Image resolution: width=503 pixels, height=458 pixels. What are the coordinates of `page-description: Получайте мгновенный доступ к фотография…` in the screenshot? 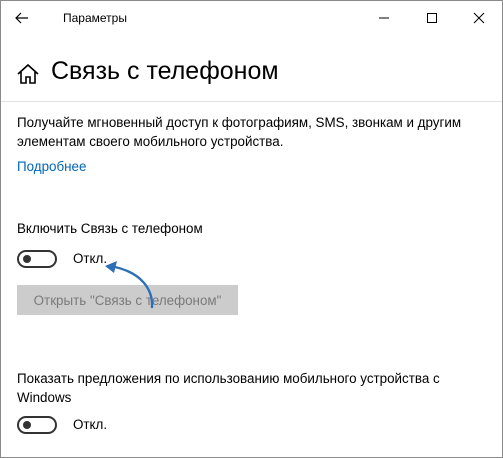 It's located at (239, 132).